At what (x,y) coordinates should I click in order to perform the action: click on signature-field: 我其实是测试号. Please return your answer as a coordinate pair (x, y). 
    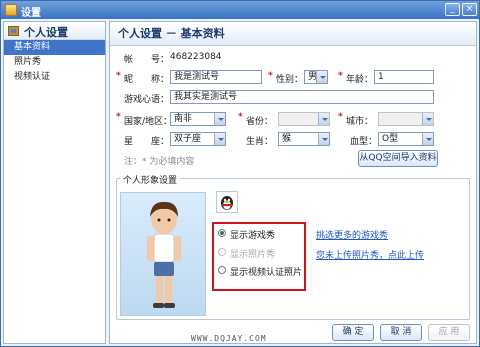
    Looking at the image, I should click on (302, 97).